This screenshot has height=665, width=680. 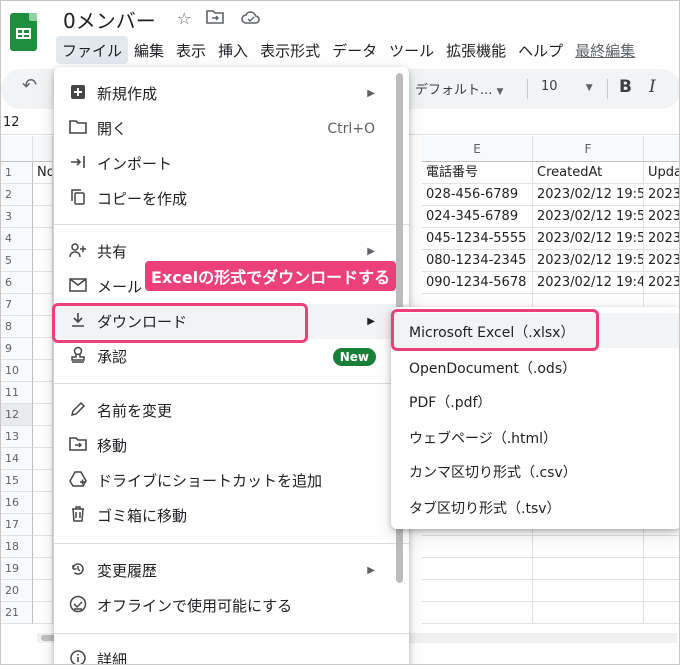 What do you see at coordinates (11, 122) in the screenshot?
I see `name-box: 12` at bounding box center [11, 122].